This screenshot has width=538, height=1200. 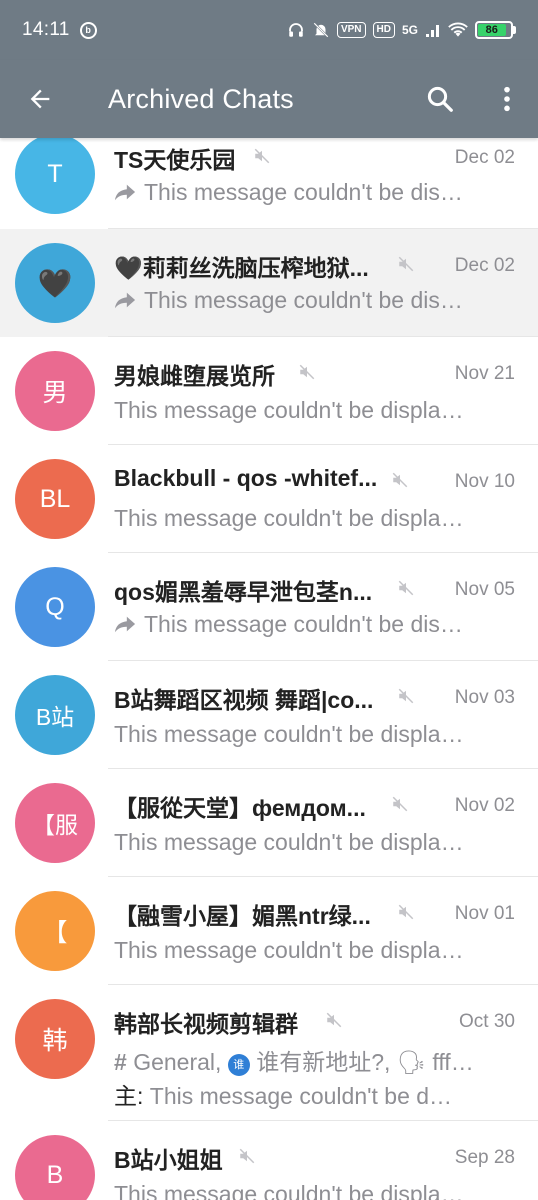 What do you see at coordinates (55, 715) in the screenshot?
I see `avatar: B站` at bounding box center [55, 715].